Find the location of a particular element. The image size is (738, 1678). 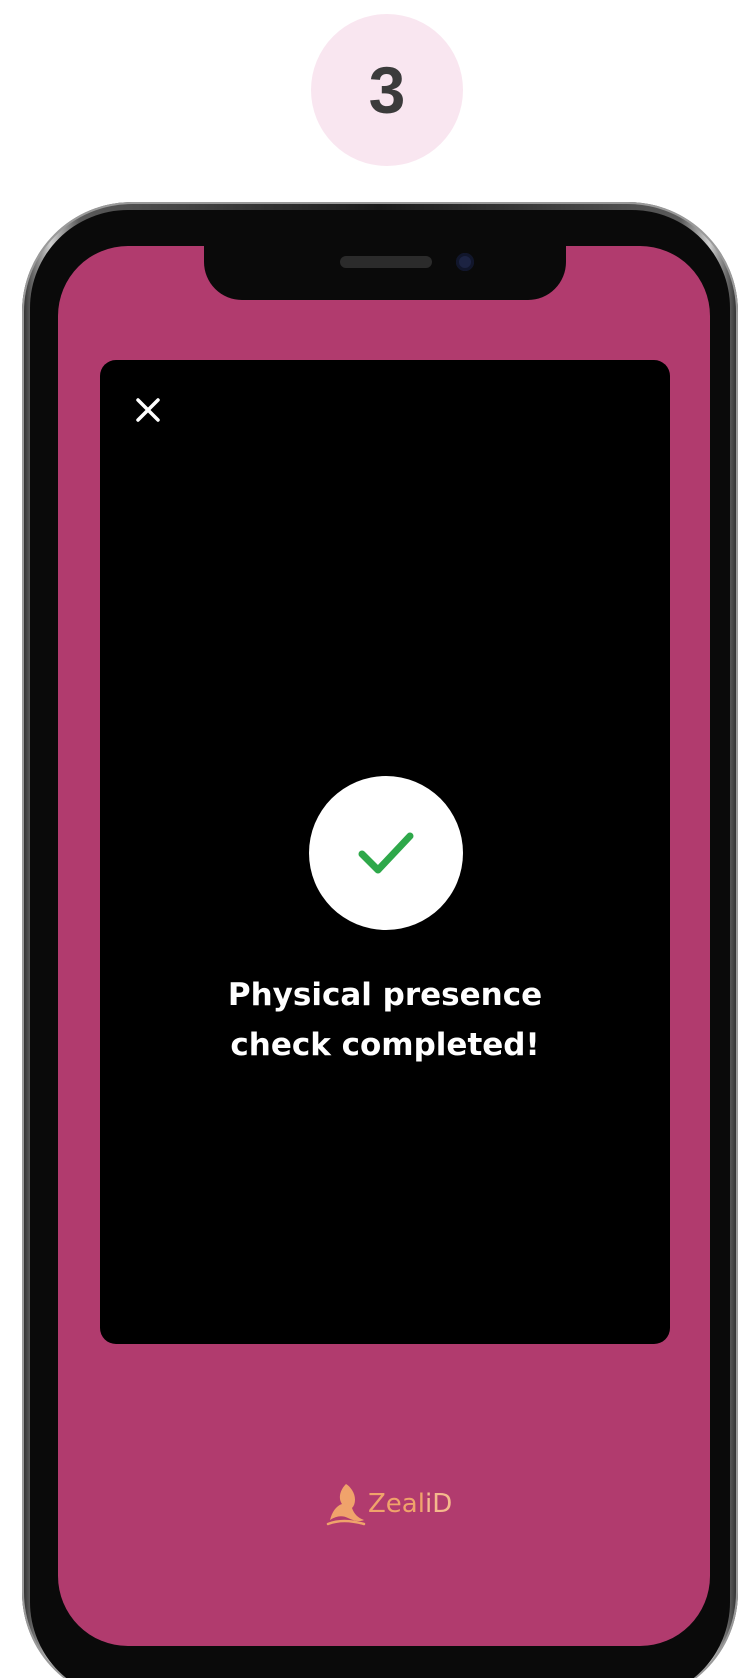

check-icon is located at coordinates (386, 853).